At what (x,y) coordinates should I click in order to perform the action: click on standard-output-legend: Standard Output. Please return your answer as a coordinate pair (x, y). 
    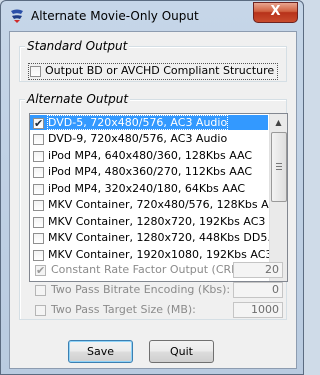
    Looking at the image, I should click on (77, 46).